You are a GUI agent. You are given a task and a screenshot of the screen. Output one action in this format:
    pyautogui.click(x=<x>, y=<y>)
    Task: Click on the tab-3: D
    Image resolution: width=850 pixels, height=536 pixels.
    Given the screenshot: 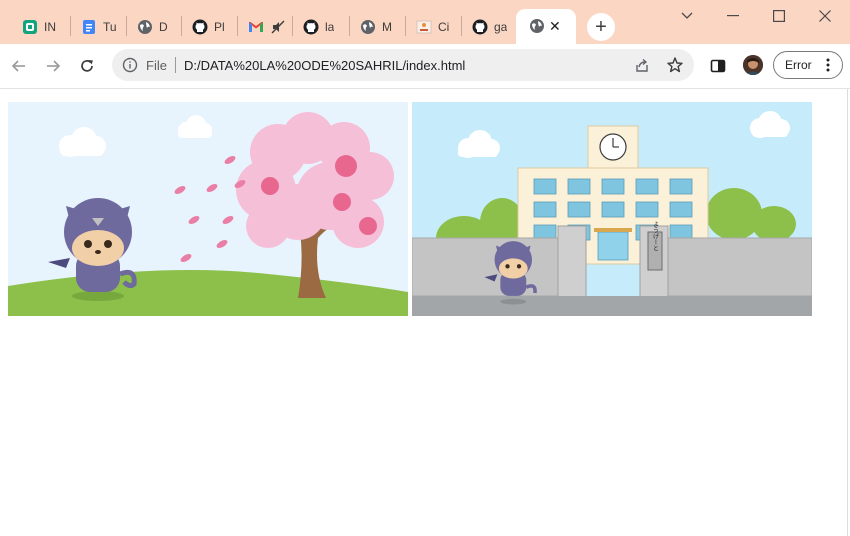 What is the action you would take?
    pyautogui.click(x=152, y=26)
    